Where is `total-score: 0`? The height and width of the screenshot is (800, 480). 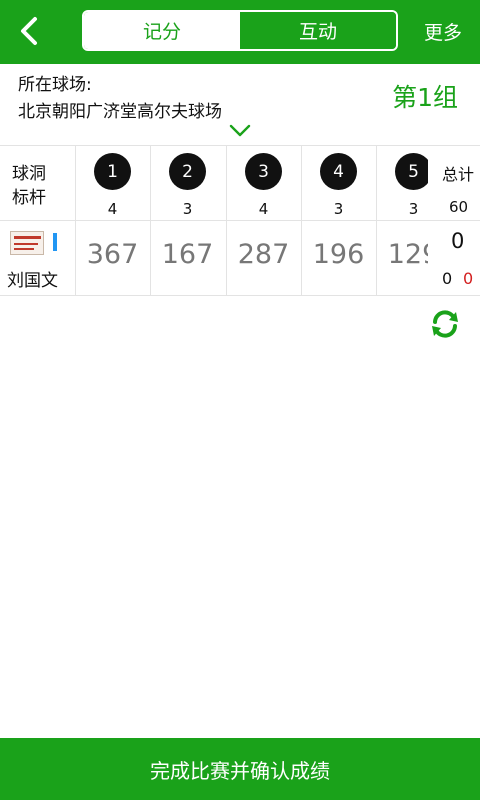 total-score: 0 is located at coordinates (458, 241).